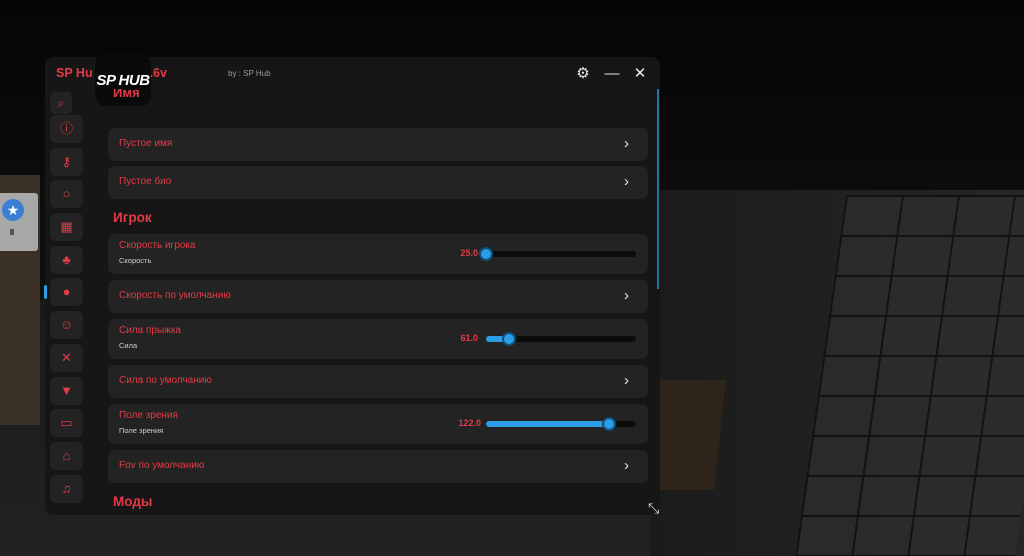 This screenshot has width=1024, height=556. Describe the element at coordinates (378, 296) in the screenshot. I see `default-speed-button: Скорость по умолчанию ›` at that location.